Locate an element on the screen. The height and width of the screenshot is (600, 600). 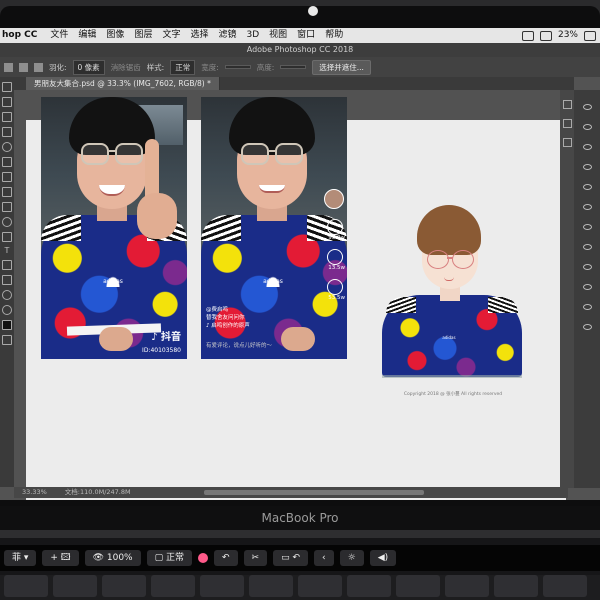
battery-percent: 23% is located at coordinates (567, 35).